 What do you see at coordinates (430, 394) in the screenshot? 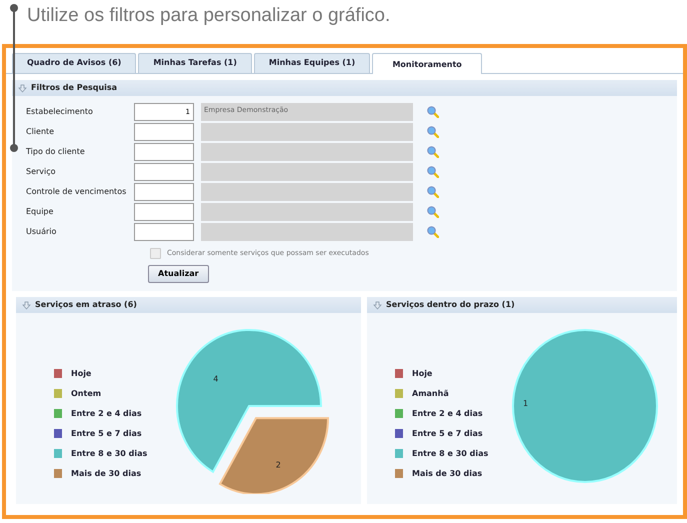
I see `legend-label: Amanhã` at bounding box center [430, 394].